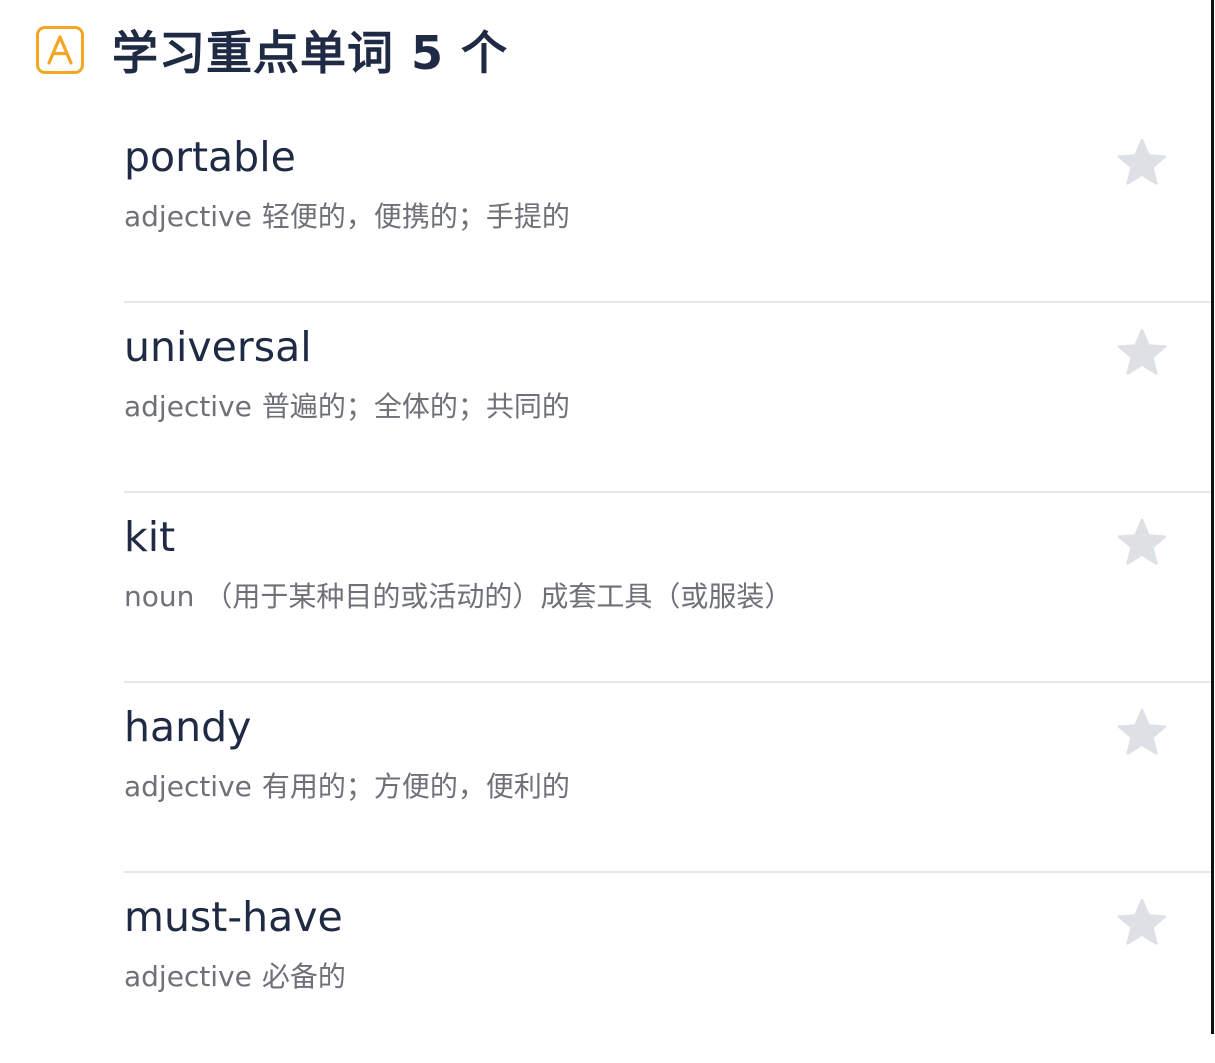  Describe the element at coordinates (218, 347) in the screenshot. I see `word-text: universal` at that location.